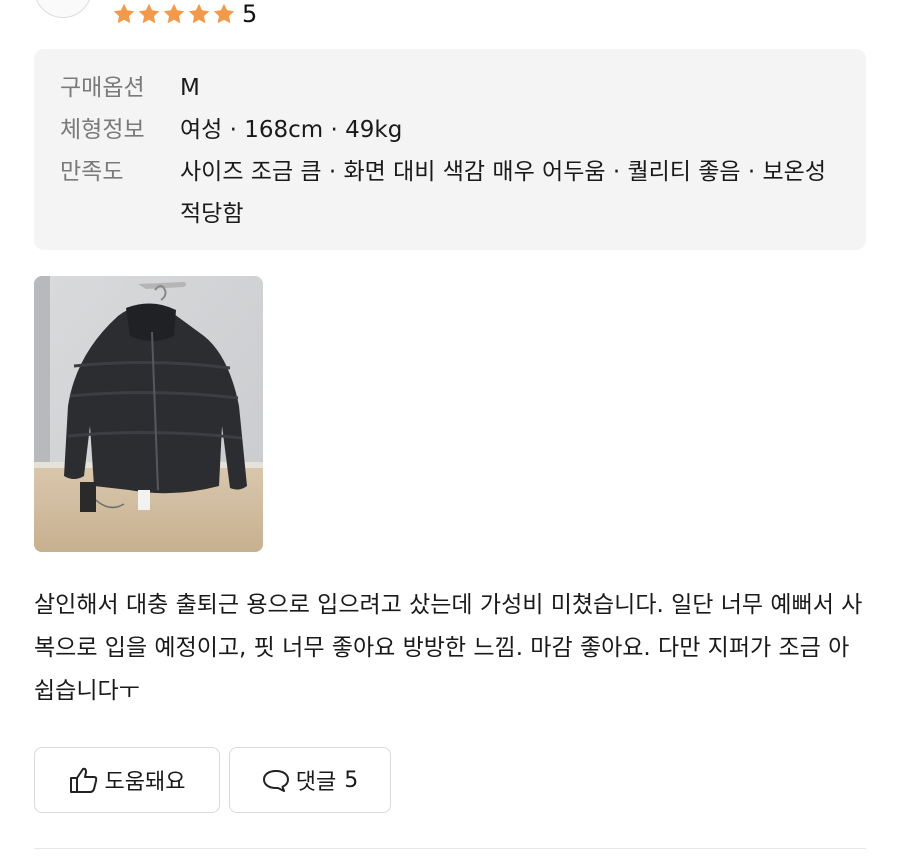 The image size is (900, 863). I want to click on review-photo, so click(148, 414).